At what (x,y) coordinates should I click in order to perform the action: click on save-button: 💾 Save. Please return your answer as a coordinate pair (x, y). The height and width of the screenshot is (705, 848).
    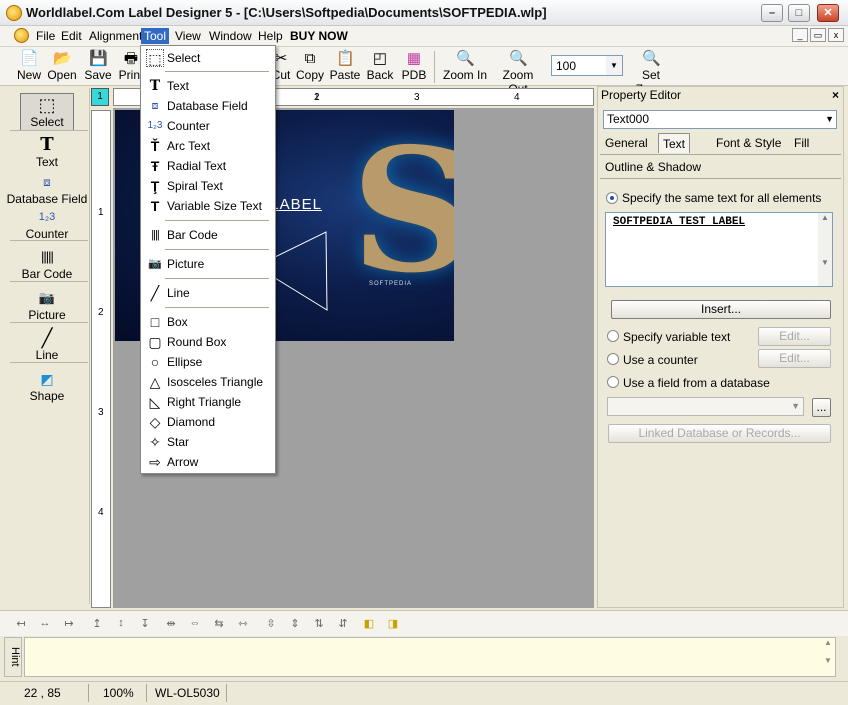
    Looking at the image, I should click on (98, 67).